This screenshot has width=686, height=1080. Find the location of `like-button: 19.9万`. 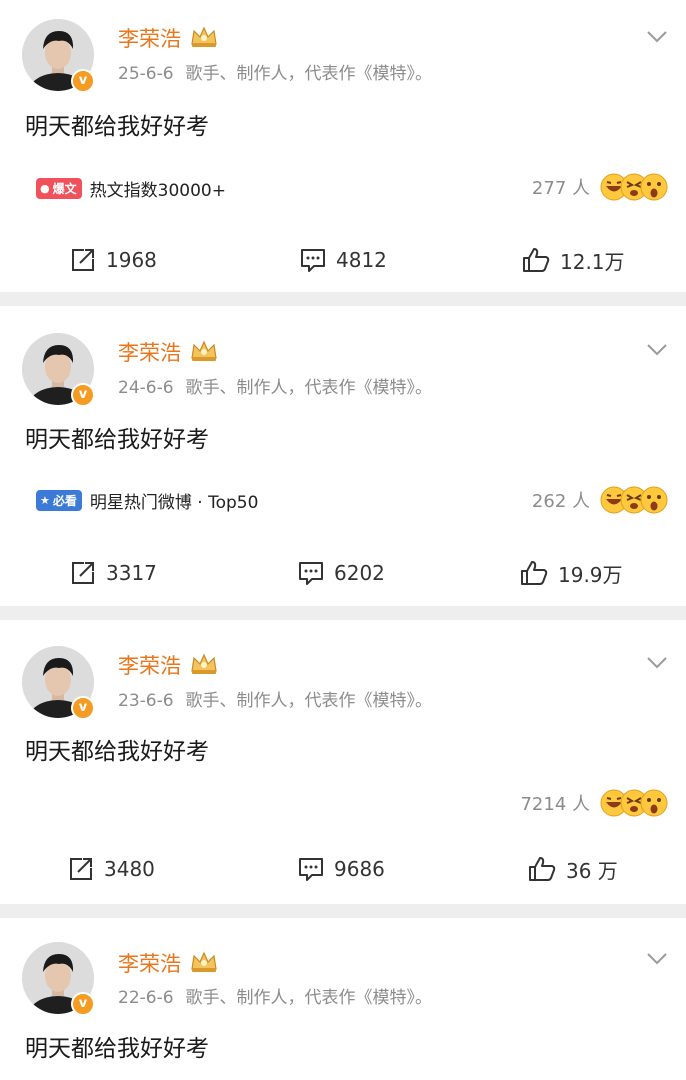

like-button: 19.9万 is located at coordinates (571, 573).